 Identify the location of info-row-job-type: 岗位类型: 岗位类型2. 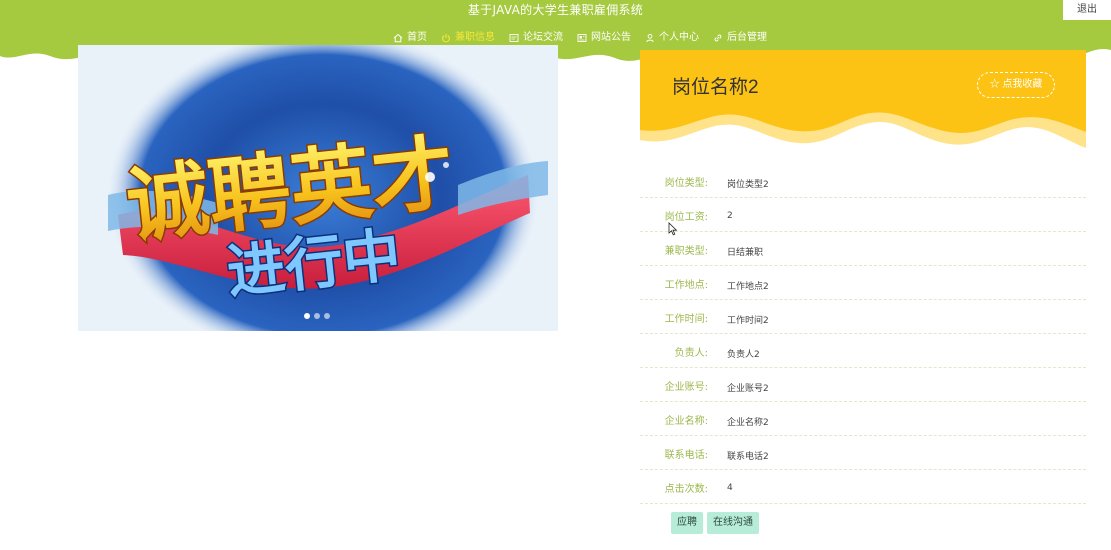
(863, 181).